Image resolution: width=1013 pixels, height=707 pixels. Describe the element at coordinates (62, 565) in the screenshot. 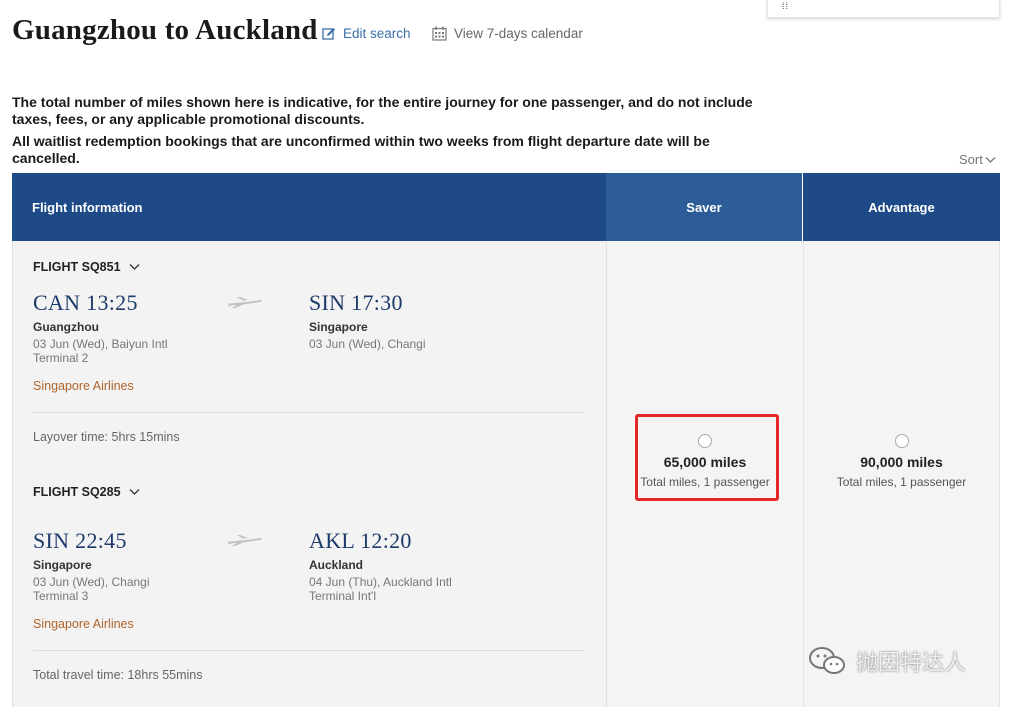

I see `departure-city: Singapore` at that location.